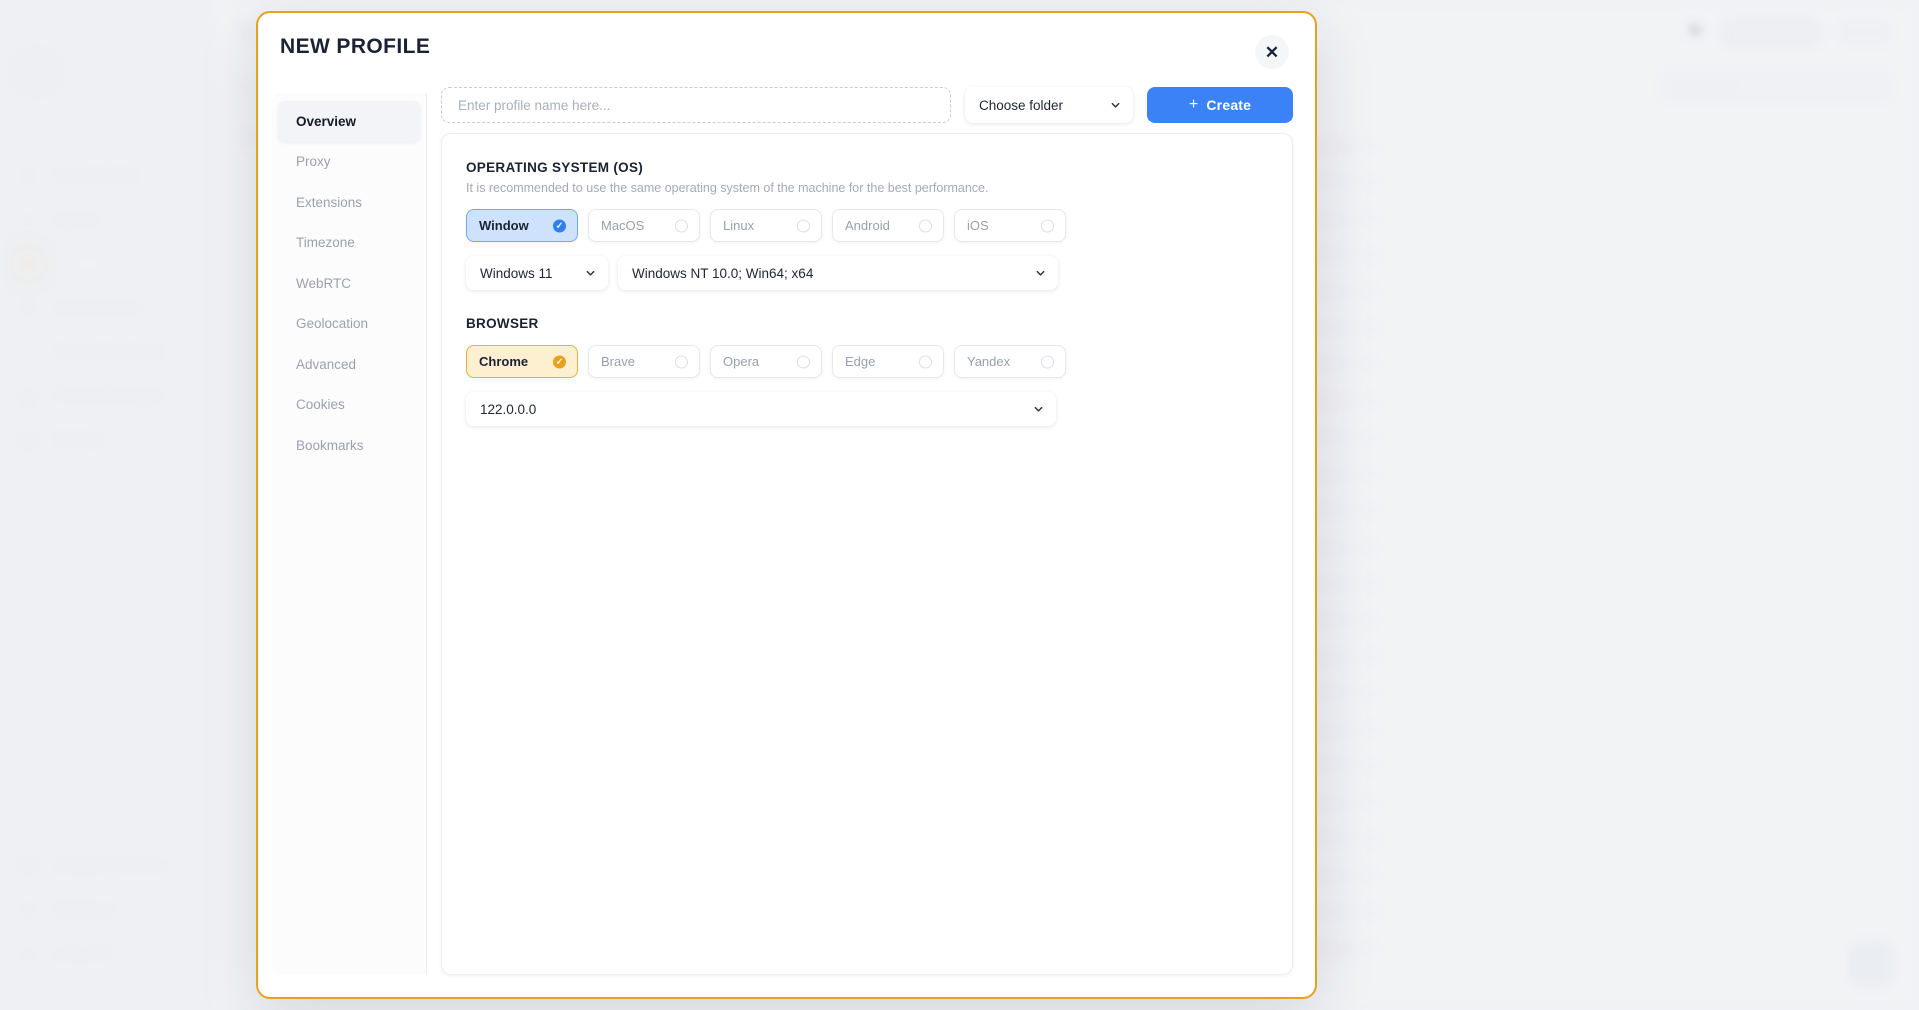 This screenshot has width=1919, height=1010. I want to click on tab-label: Overview, so click(326, 121).